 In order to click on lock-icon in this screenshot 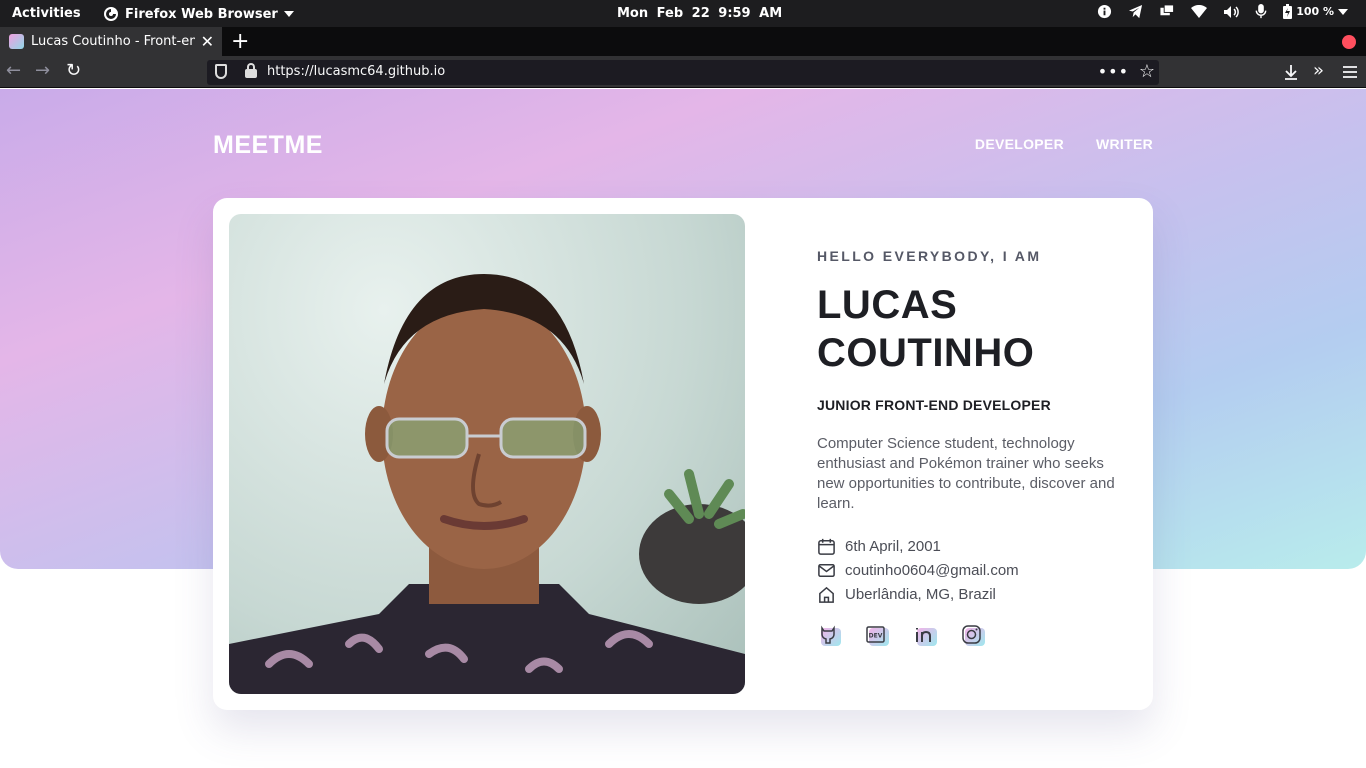, I will do `click(251, 70)`.